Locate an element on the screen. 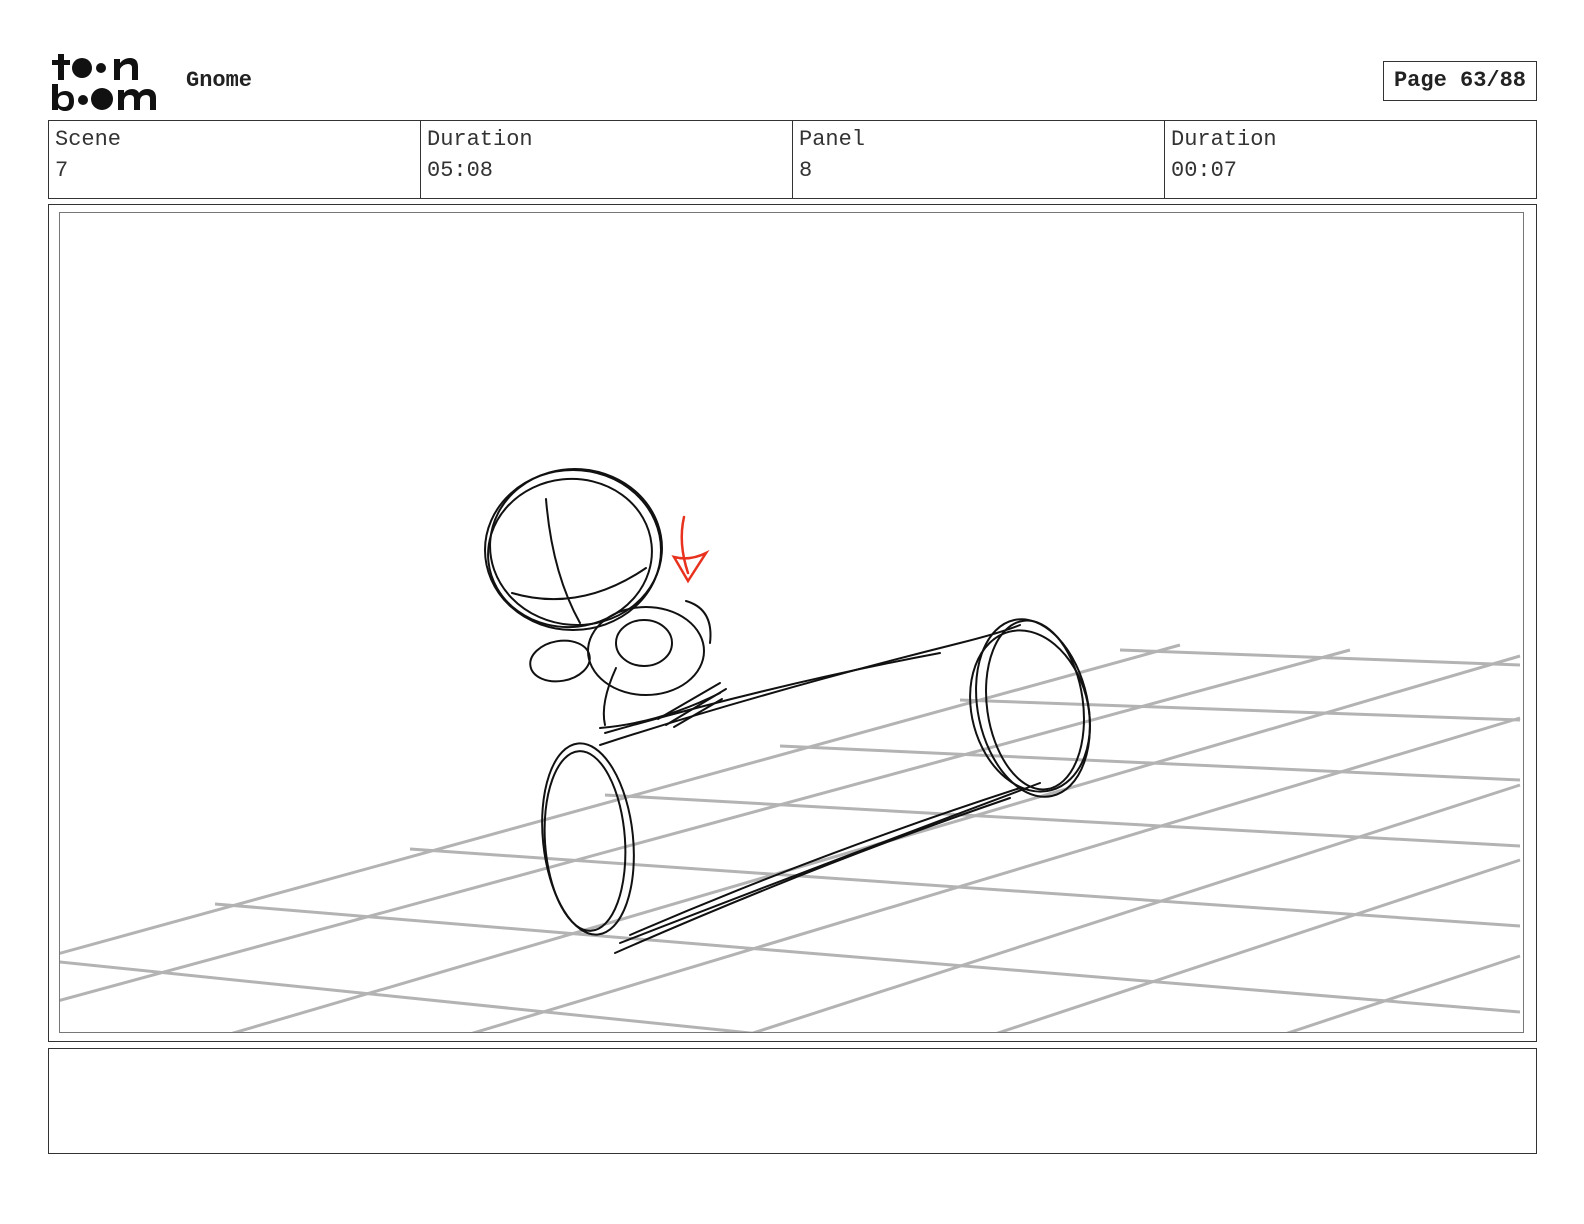  panel-cell: Panel 8 is located at coordinates (979, 159).